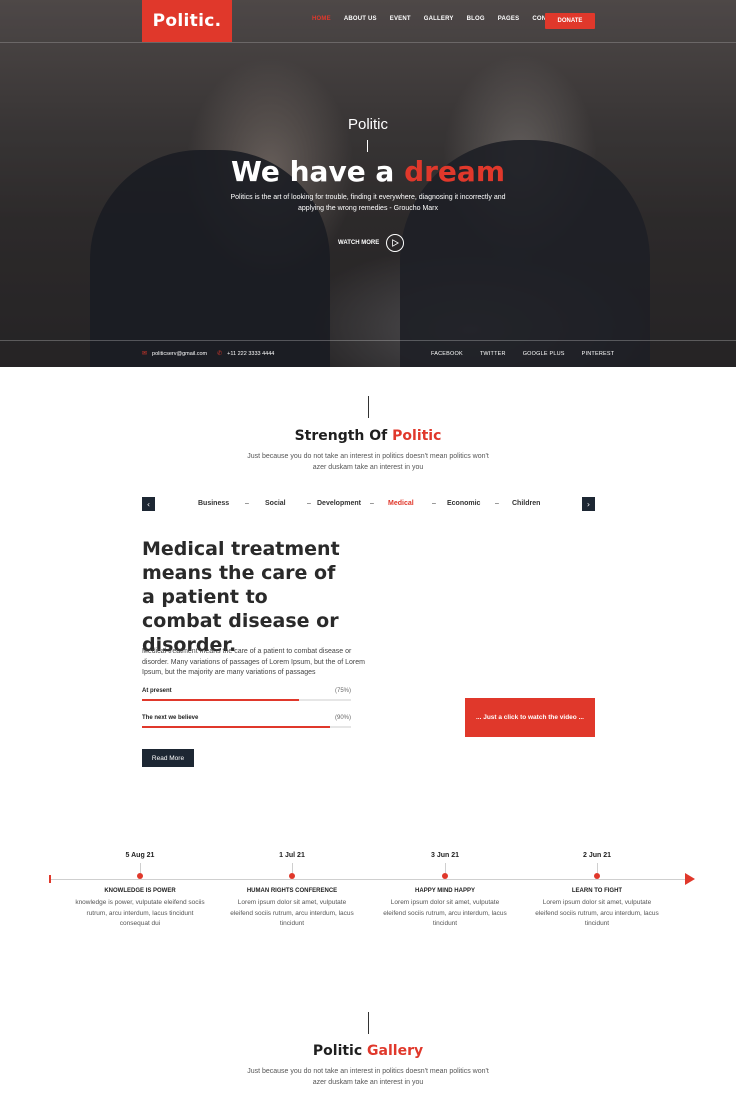 The image size is (736, 1104). I want to click on timeline-title: KNOWLEDGE IS POWER, so click(140, 891).